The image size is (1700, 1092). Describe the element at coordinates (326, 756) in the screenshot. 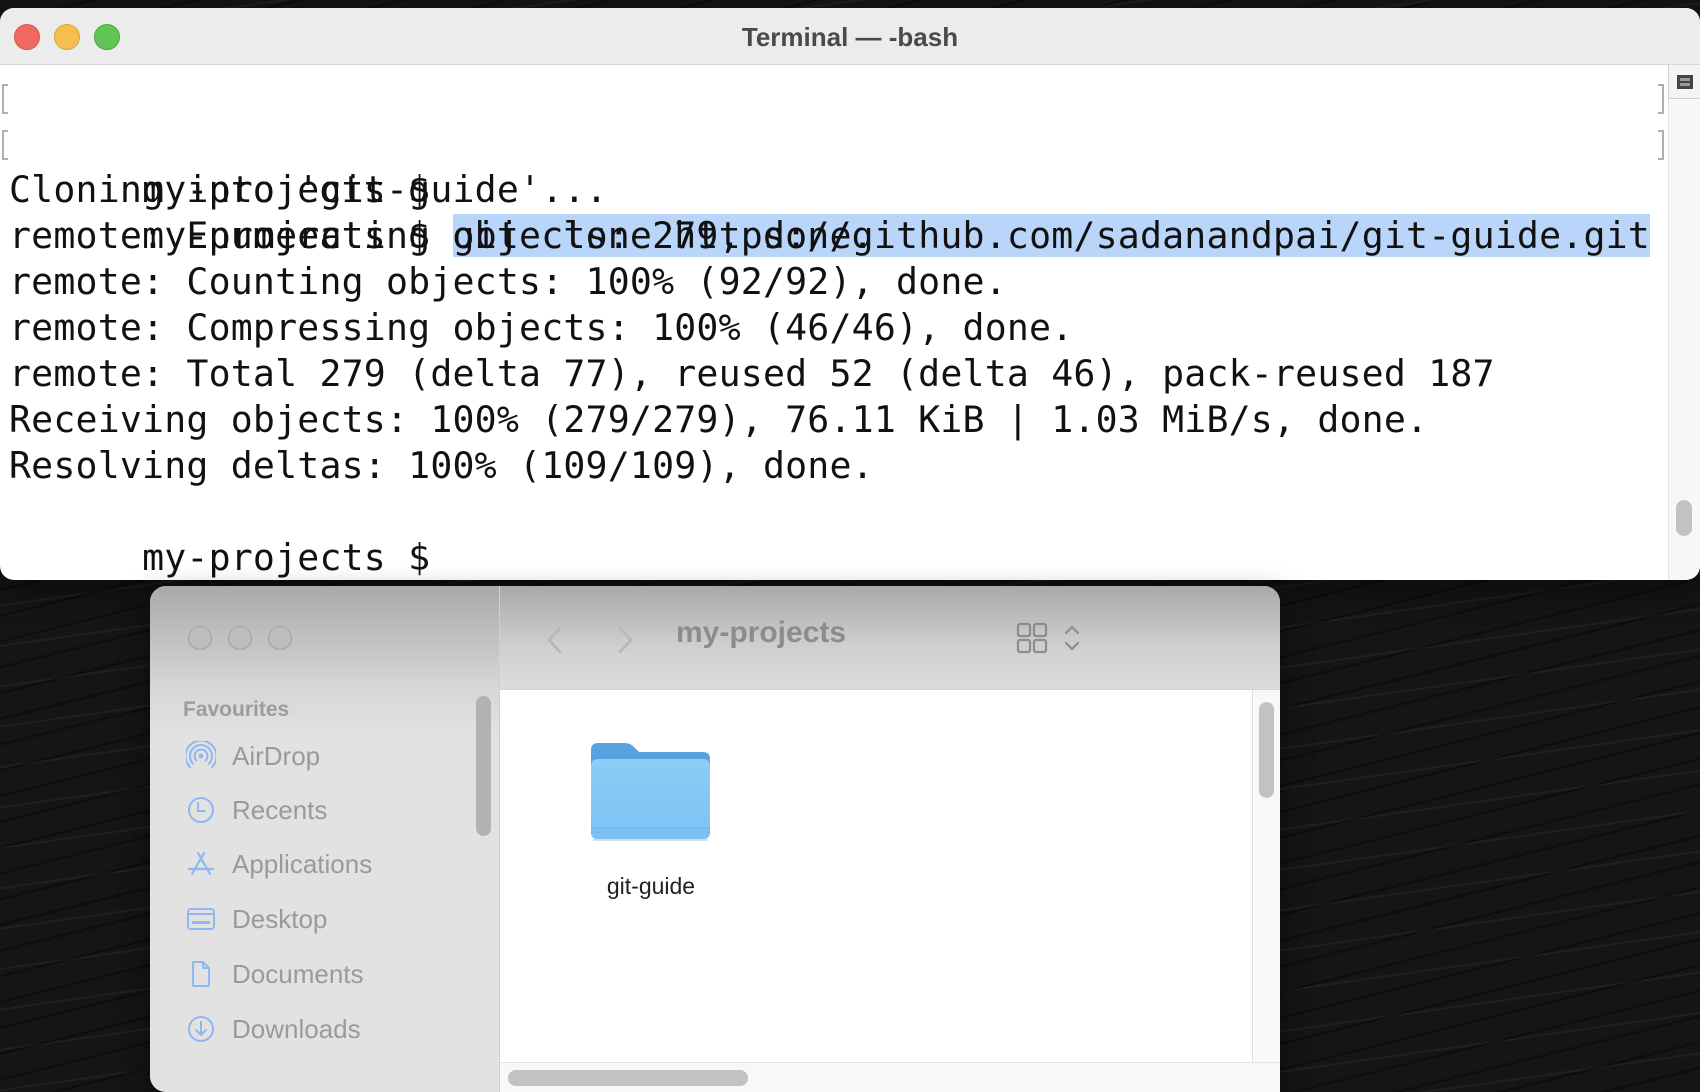

I see `sidebar-item-airdrop: AirDrop` at that location.